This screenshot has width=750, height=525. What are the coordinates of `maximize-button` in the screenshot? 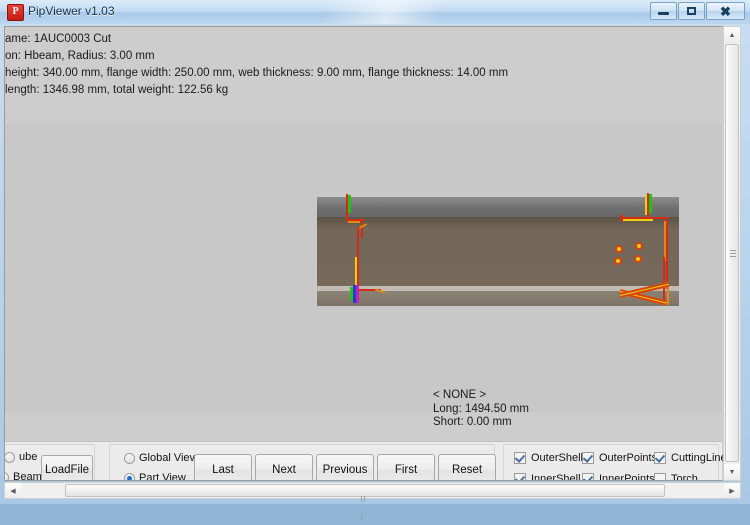 It's located at (691, 11).